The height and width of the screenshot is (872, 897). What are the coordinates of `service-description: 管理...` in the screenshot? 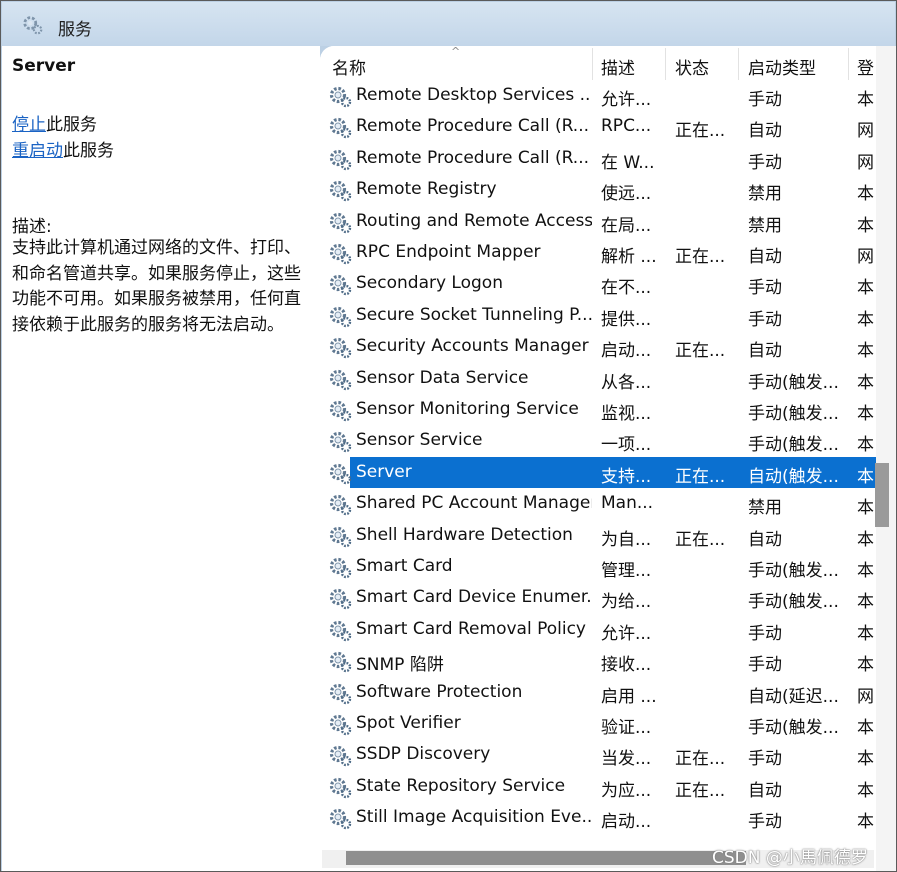 It's located at (626, 571).